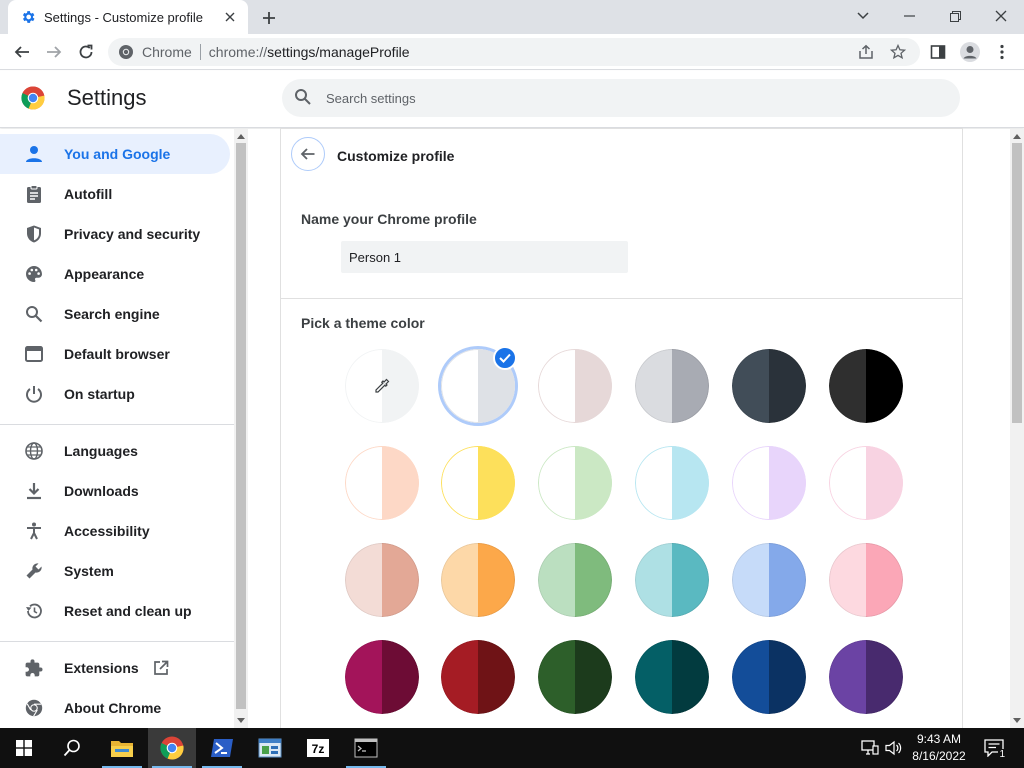 Image resolution: width=1024 pixels, height=768 pixels. I want to click on sidebar-scroll-thumb, so click(241, 426).